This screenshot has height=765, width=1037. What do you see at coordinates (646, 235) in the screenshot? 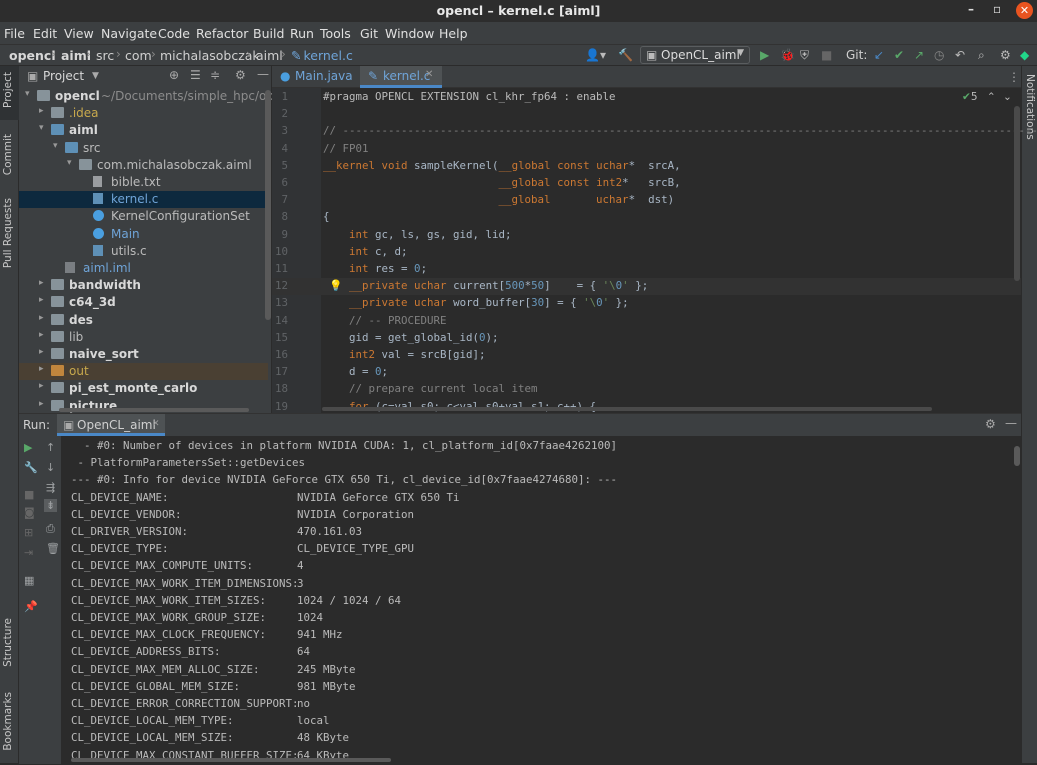
I see `code-line: 9 int gc, ls, gs, gid, lid;` at bounding box center [646, 235].